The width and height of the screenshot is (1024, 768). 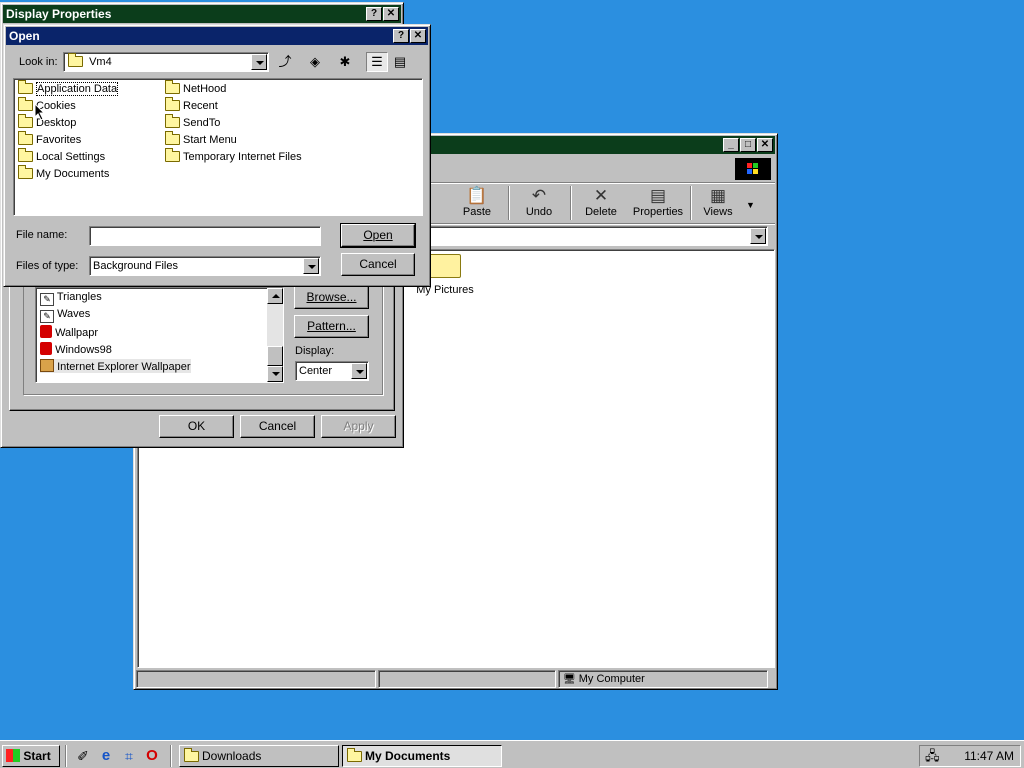 I want to click on file-name-input, so click(x=205, y=236).